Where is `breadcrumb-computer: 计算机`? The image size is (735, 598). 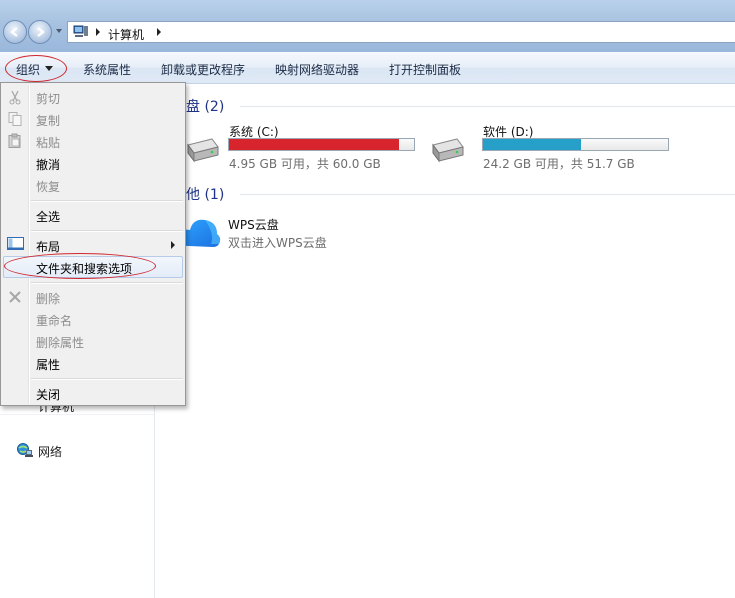
breadcrumb-computer: 计算机 is located at coordinates (126, 34).